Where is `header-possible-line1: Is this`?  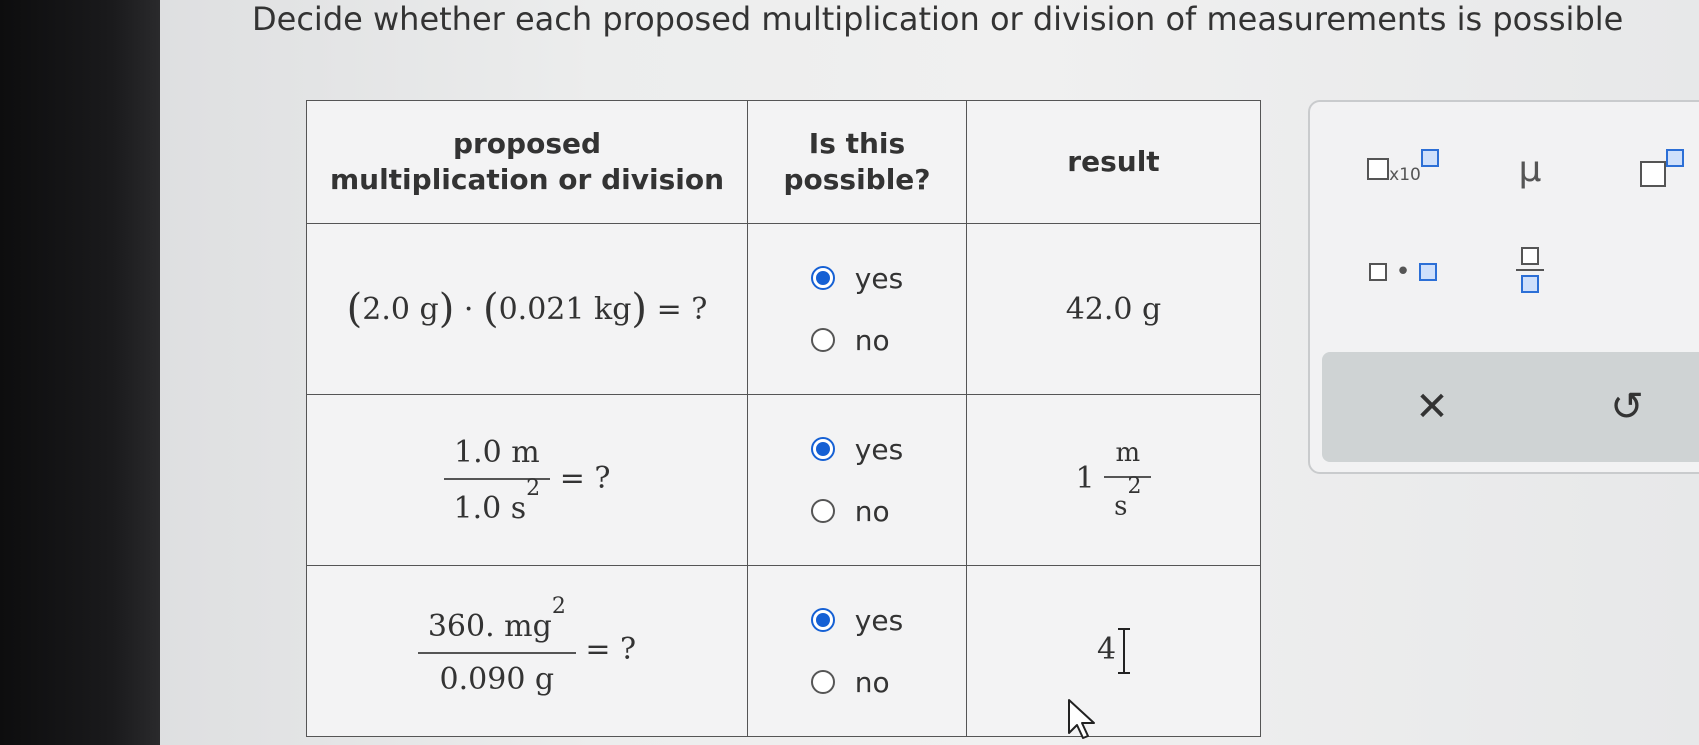 header-possible-line1: Is this is located at coordinates (857, 143).